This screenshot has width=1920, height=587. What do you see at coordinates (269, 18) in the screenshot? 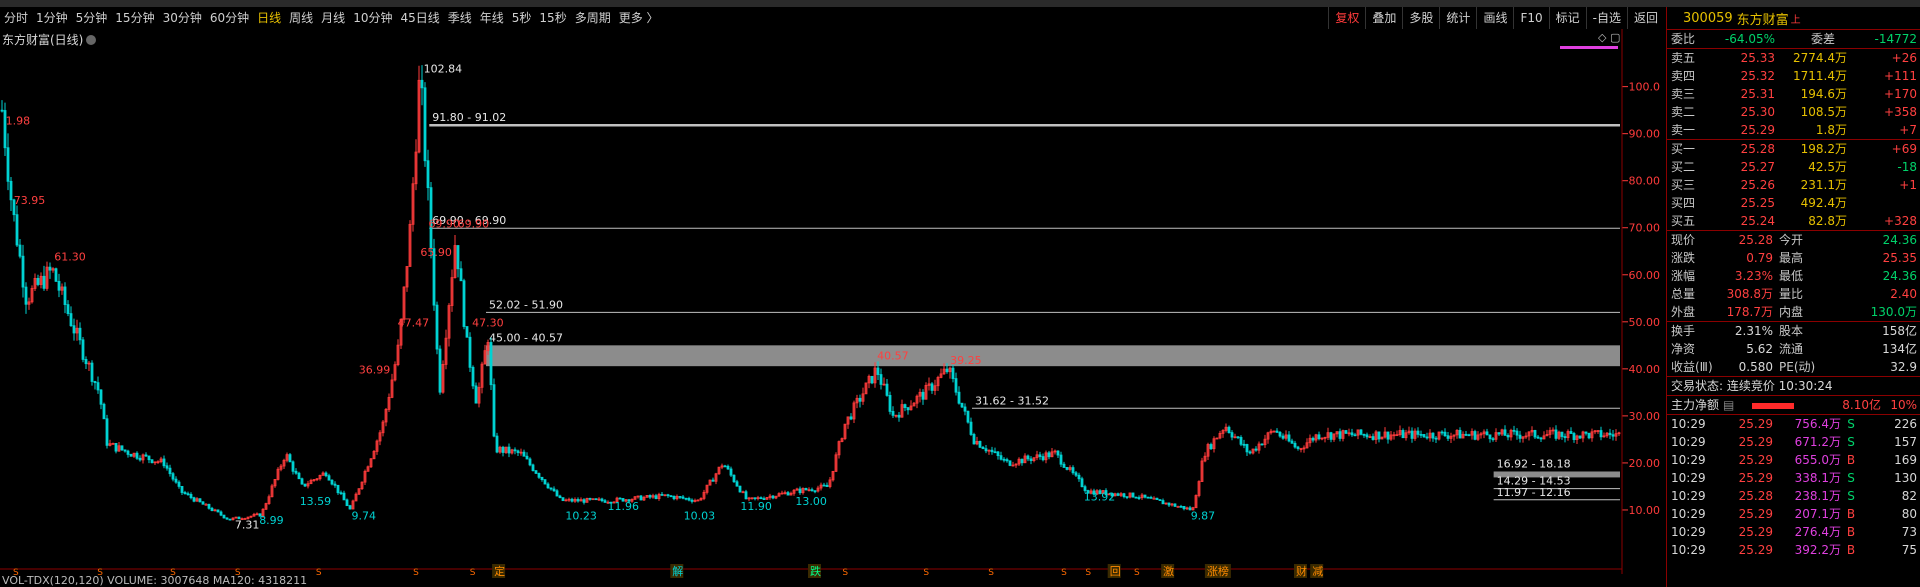
I see `tab-period-6: 日线` at bounding box center [269, 18].